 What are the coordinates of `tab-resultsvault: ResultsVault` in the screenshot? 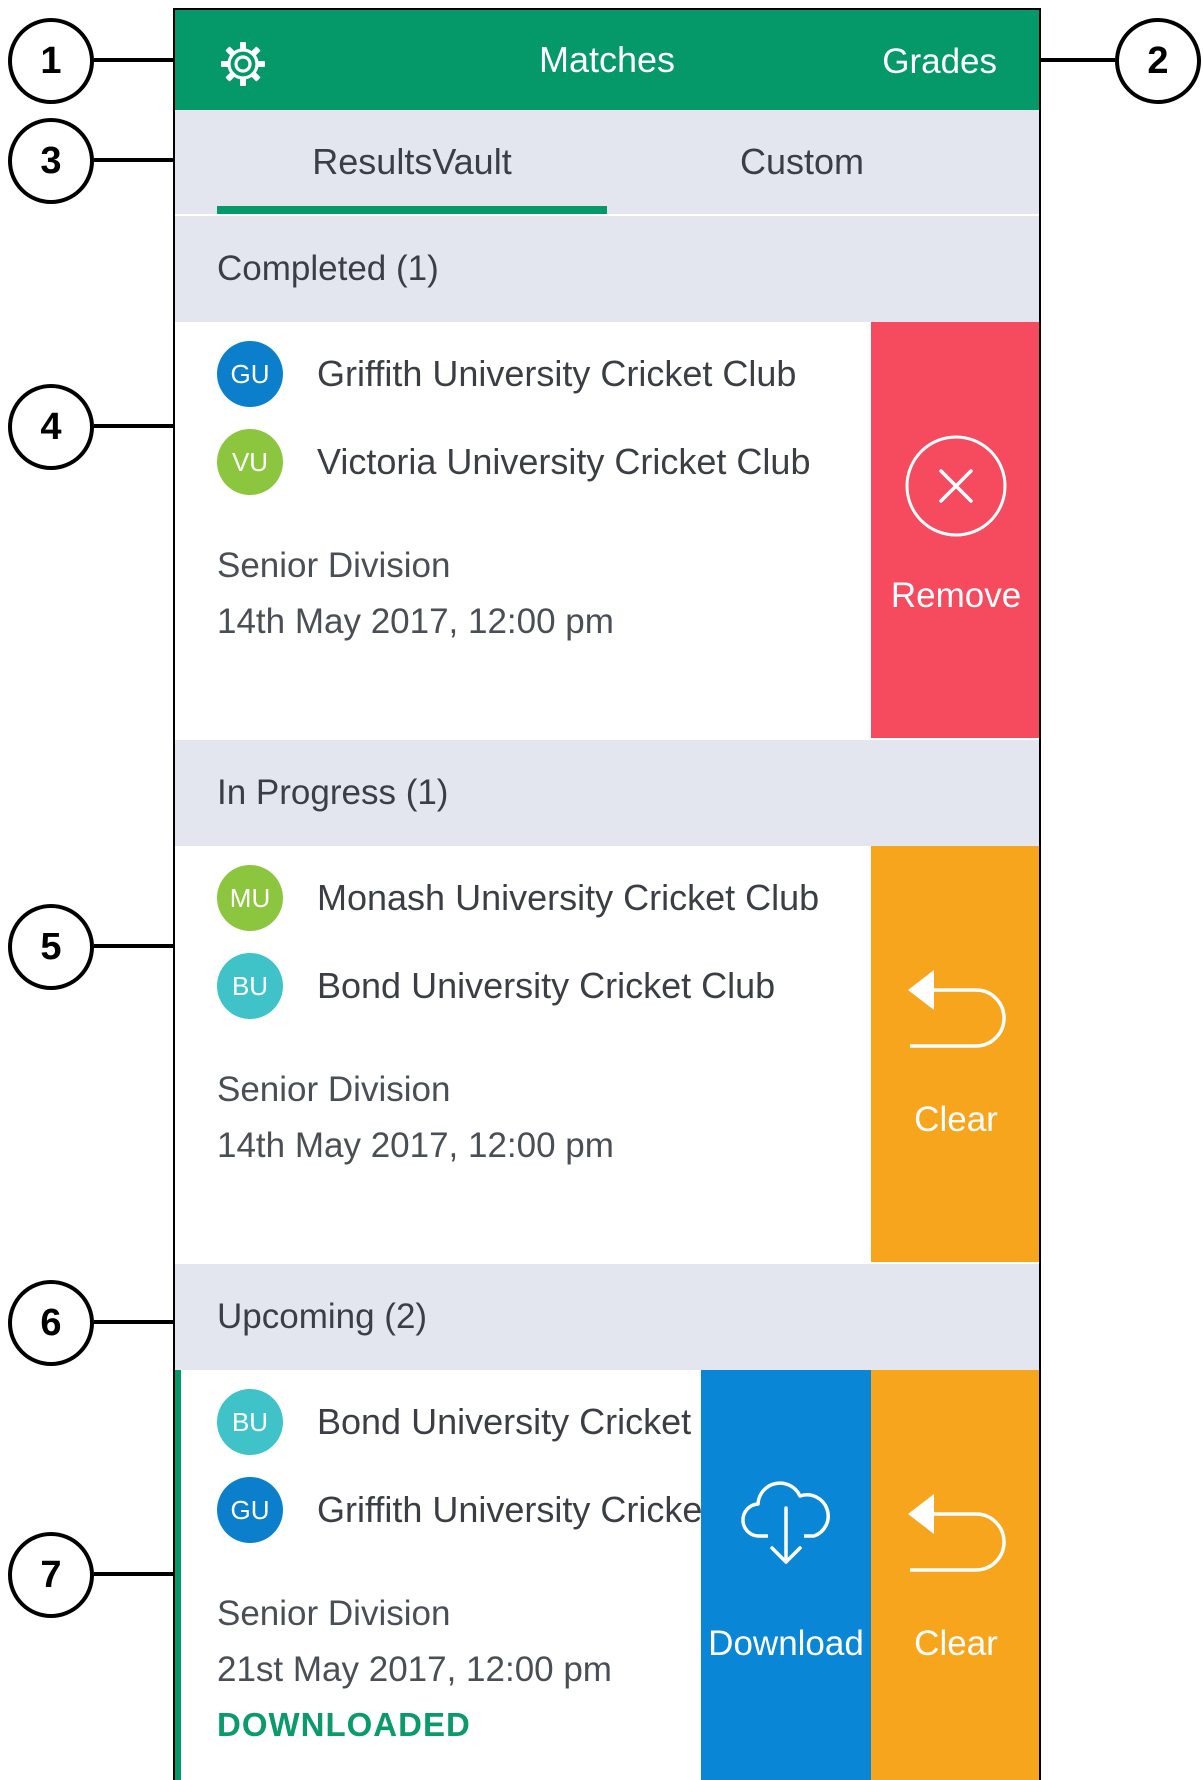 It's located at (412, 162).